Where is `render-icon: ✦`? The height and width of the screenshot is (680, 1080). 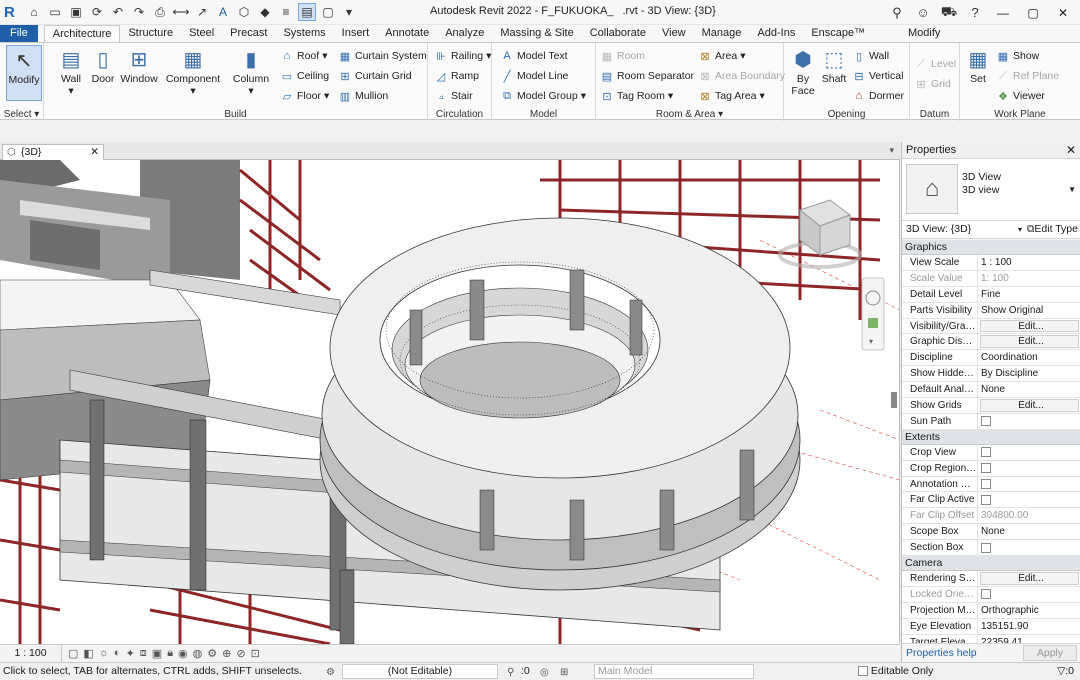 render-icon: ✦ is located at coordinates (130, 653).